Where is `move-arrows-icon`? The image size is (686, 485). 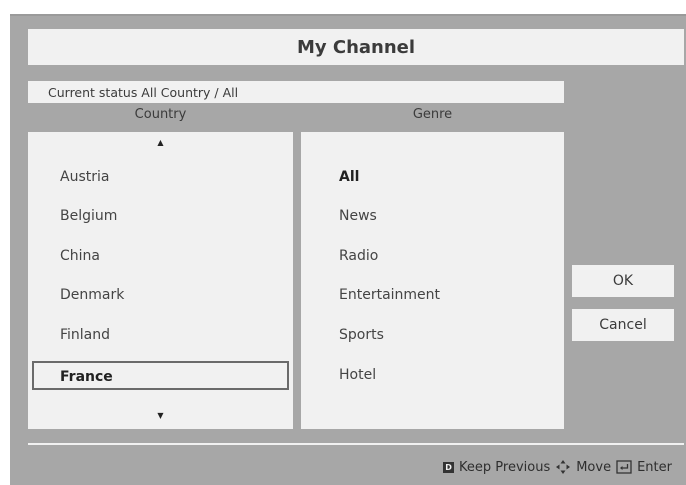
move-arrows-icon is located at coordinates (563, 467).